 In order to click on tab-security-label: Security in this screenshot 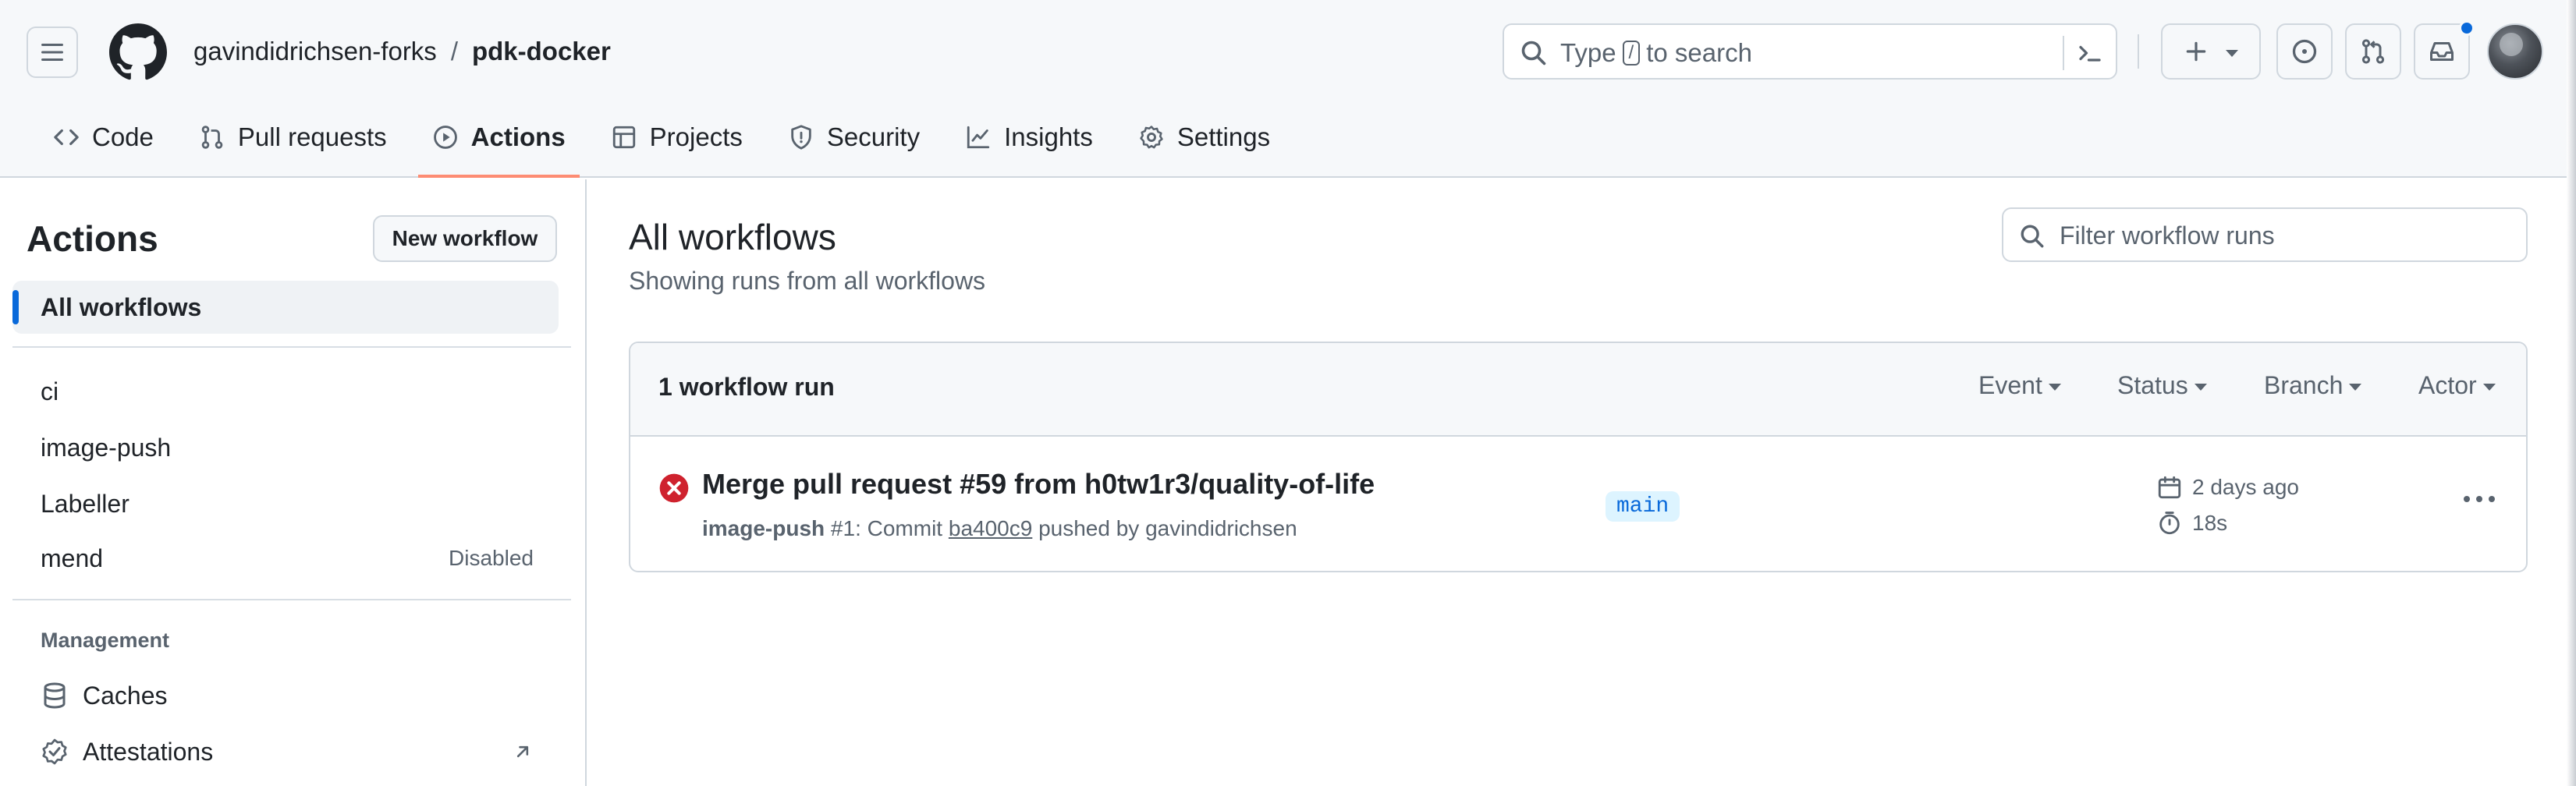, I will do `click(873, 136)`.